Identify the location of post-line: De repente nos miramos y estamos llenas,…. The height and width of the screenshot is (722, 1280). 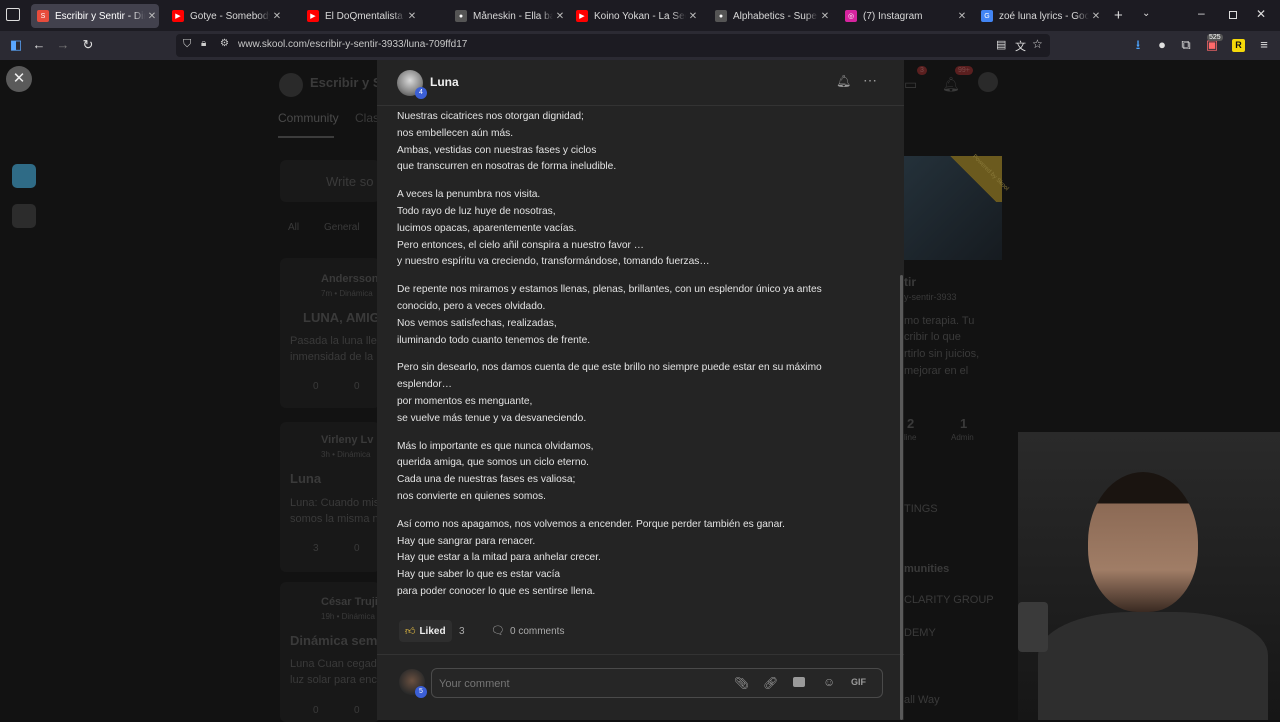
(609, 290).